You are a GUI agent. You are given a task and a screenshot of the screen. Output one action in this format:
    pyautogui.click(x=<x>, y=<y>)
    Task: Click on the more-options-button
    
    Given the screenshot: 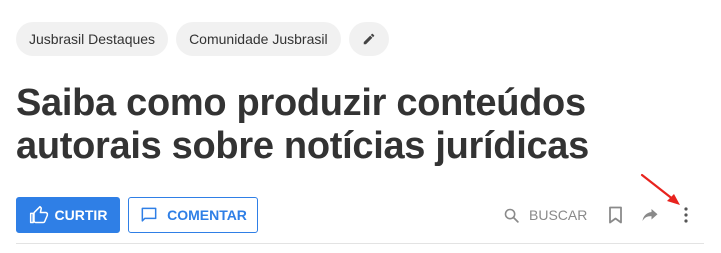 What is the action you would take?
    pyautogui.click(x=686, y=215)
    